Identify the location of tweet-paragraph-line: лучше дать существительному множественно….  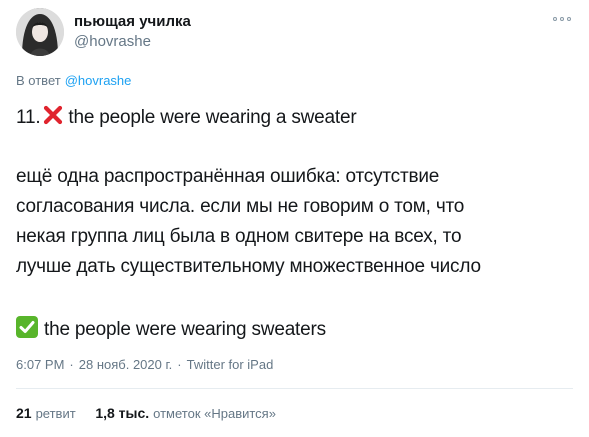
(248, 266).